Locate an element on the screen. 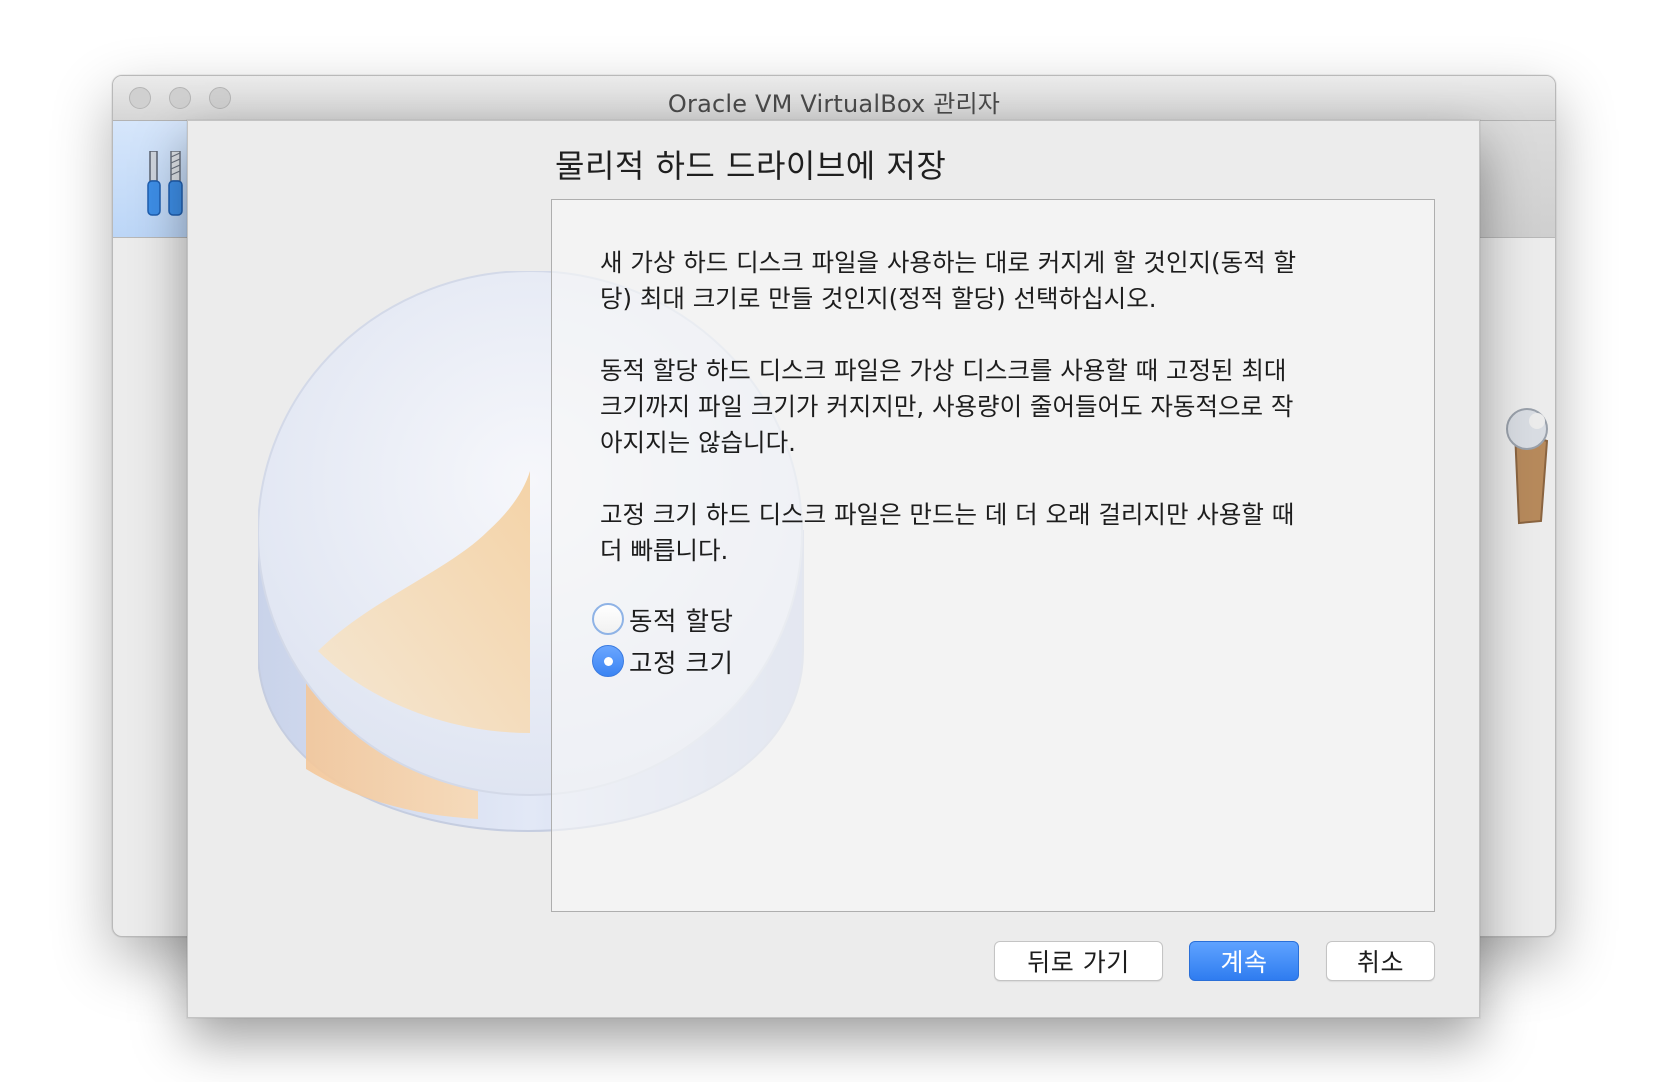 Image resolution: width=1664 pixels, height=1082 pixels. option-label-dynamic: 동적 할당 is located at coordinates (681, 621).